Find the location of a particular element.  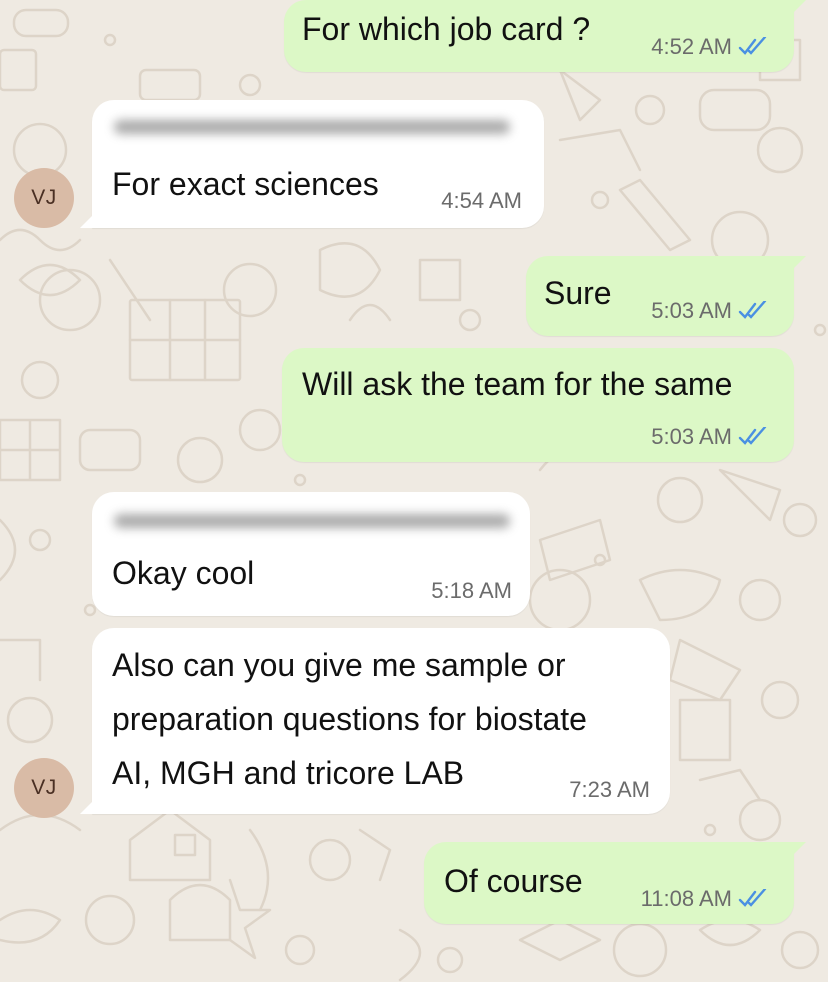

incoming-message: For exact sciences 4:54 AM is located at coordinates (312, 164).